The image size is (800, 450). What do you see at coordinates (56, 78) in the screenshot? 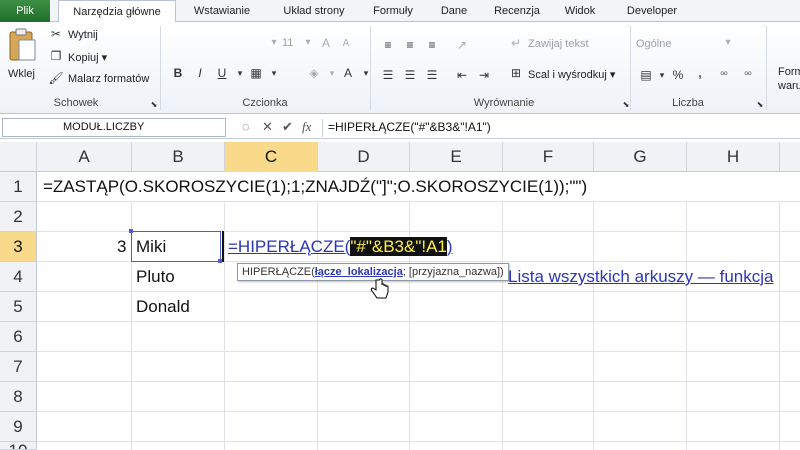
I see `paintbrush-icon: 🖌` at bounding box center [56, 78].